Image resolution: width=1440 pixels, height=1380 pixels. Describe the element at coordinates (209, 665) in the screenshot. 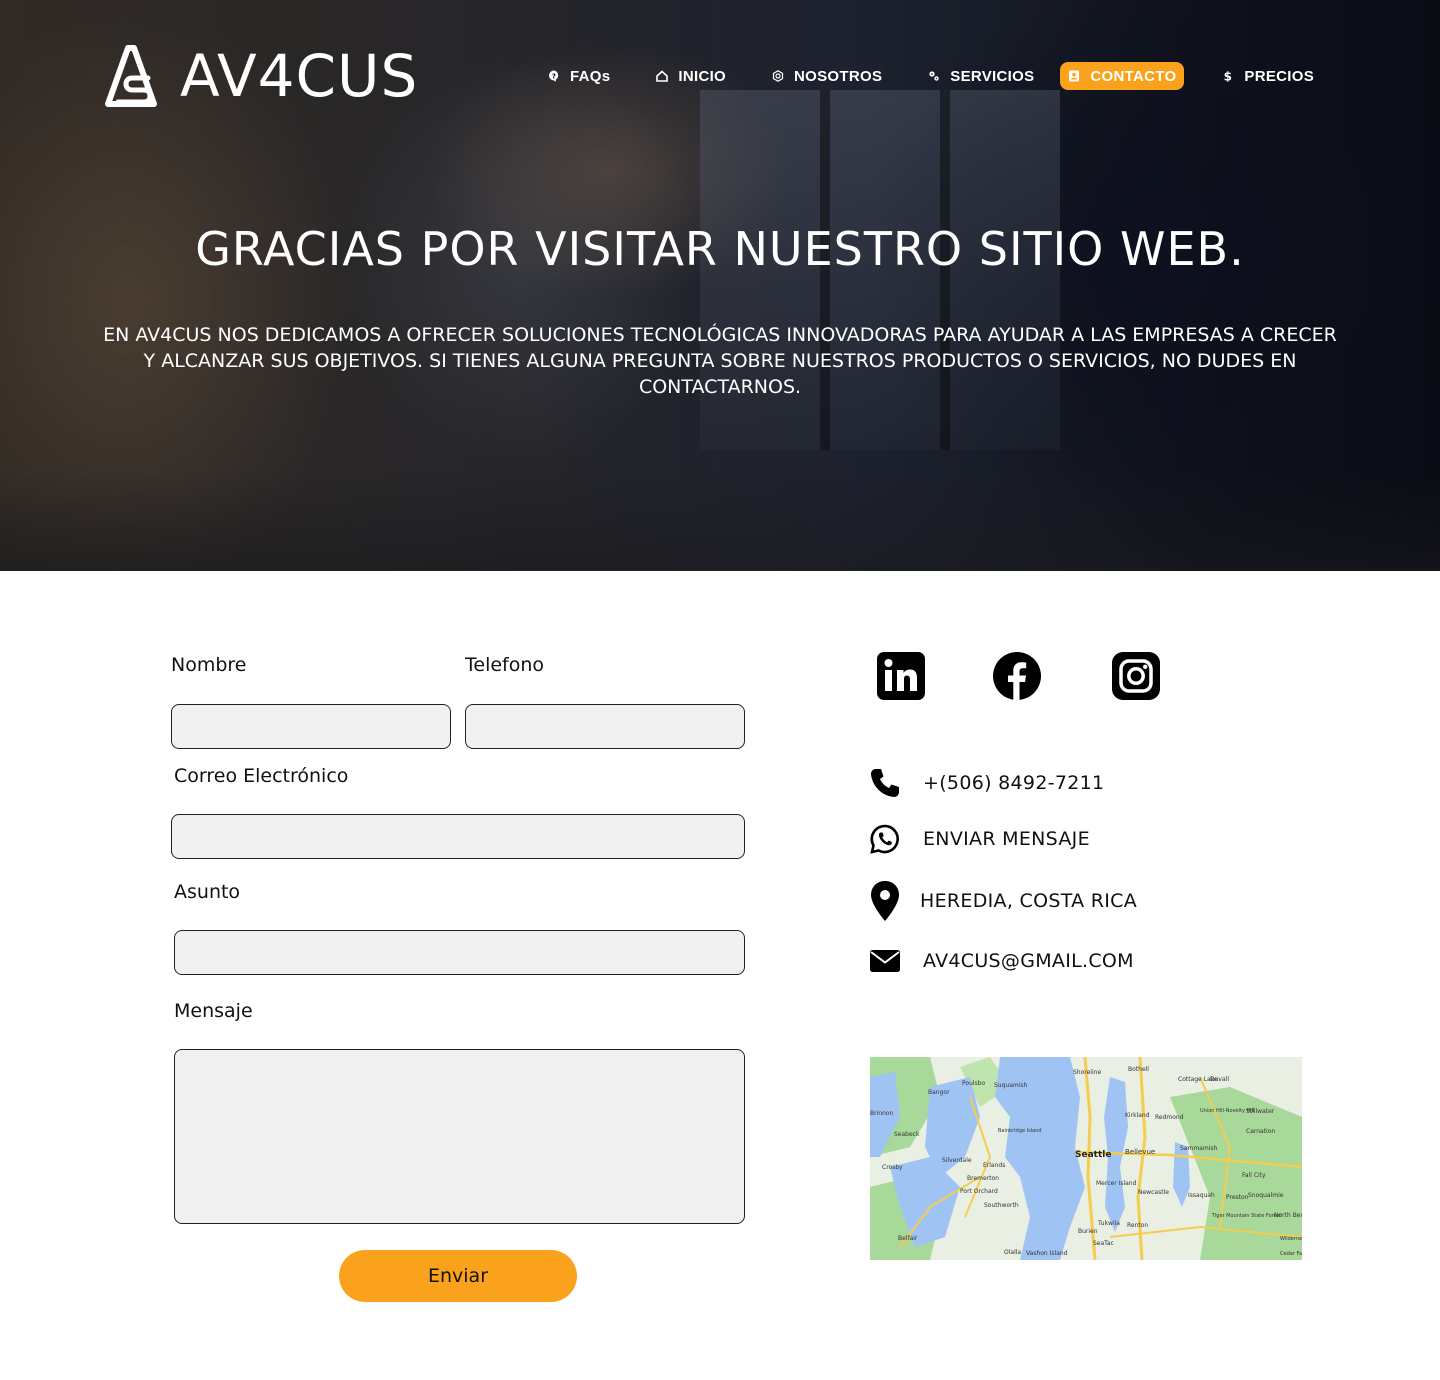

I see `nombre-label: Nombre` at that location.